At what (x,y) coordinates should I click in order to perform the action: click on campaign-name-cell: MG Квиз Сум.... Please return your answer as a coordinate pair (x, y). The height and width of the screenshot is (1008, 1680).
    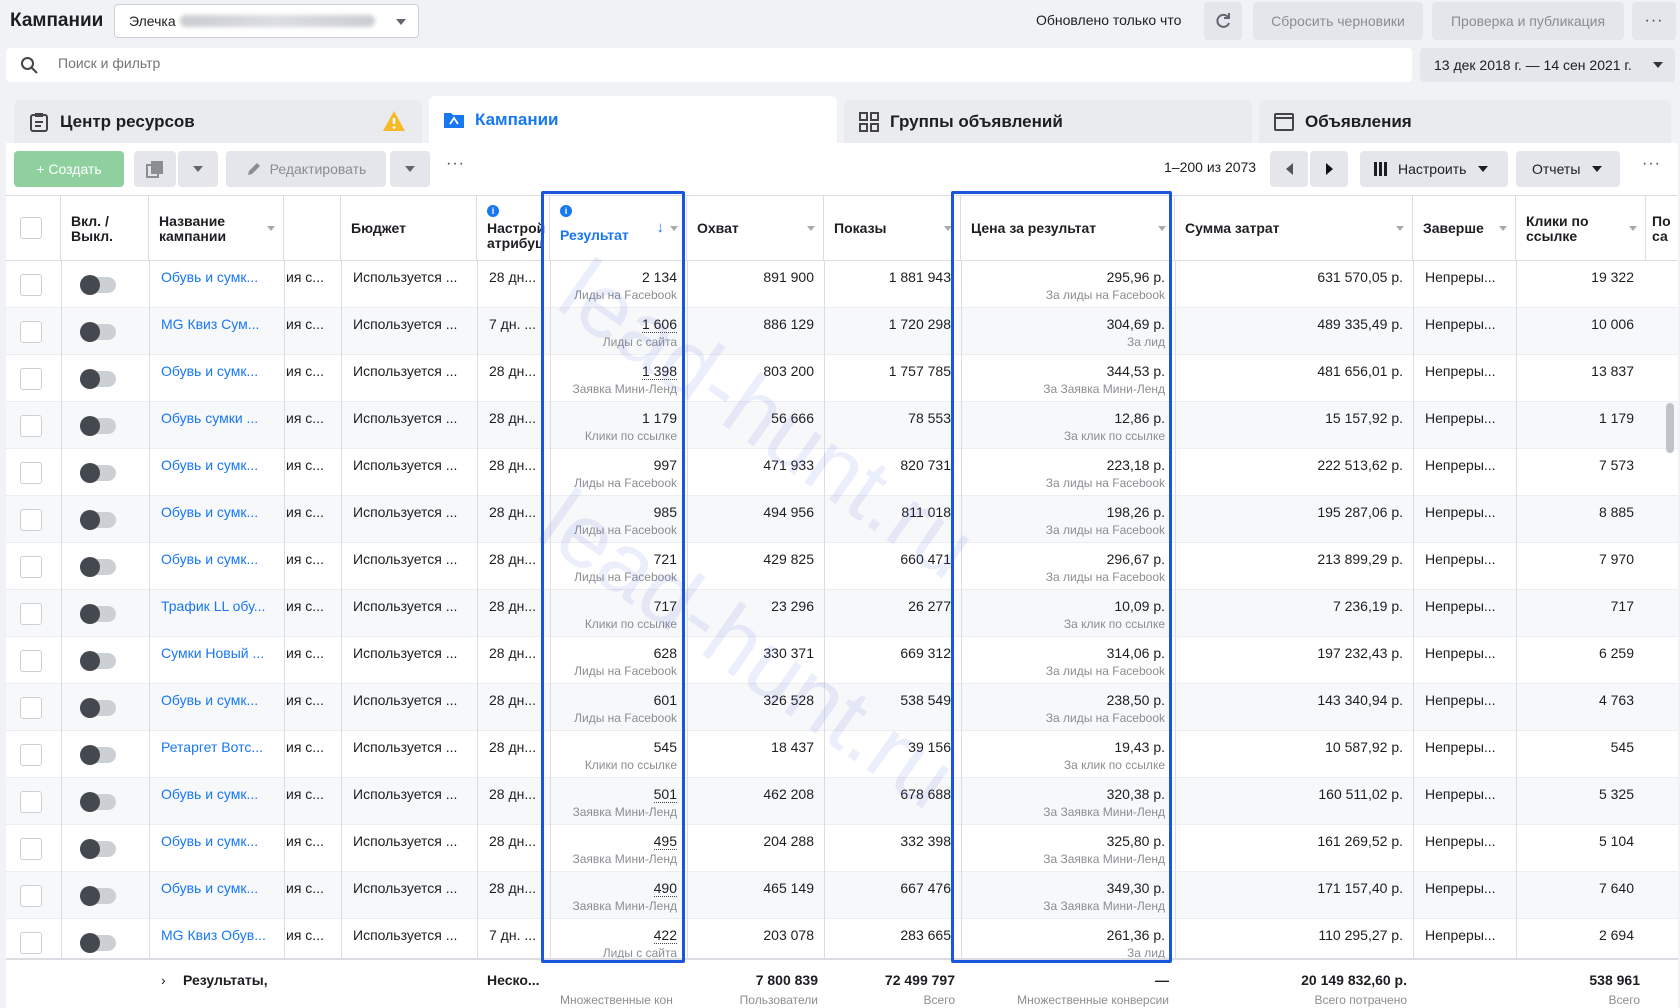
    Looking at the image, I should click on (216, 331).